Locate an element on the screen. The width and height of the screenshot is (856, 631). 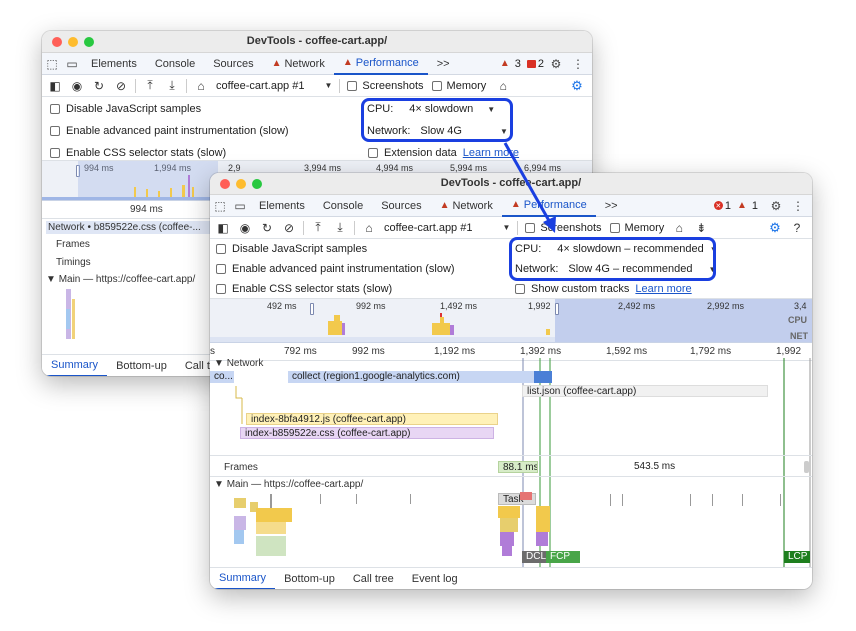
extension-label: Extension data is located at coordinates (420, 153).